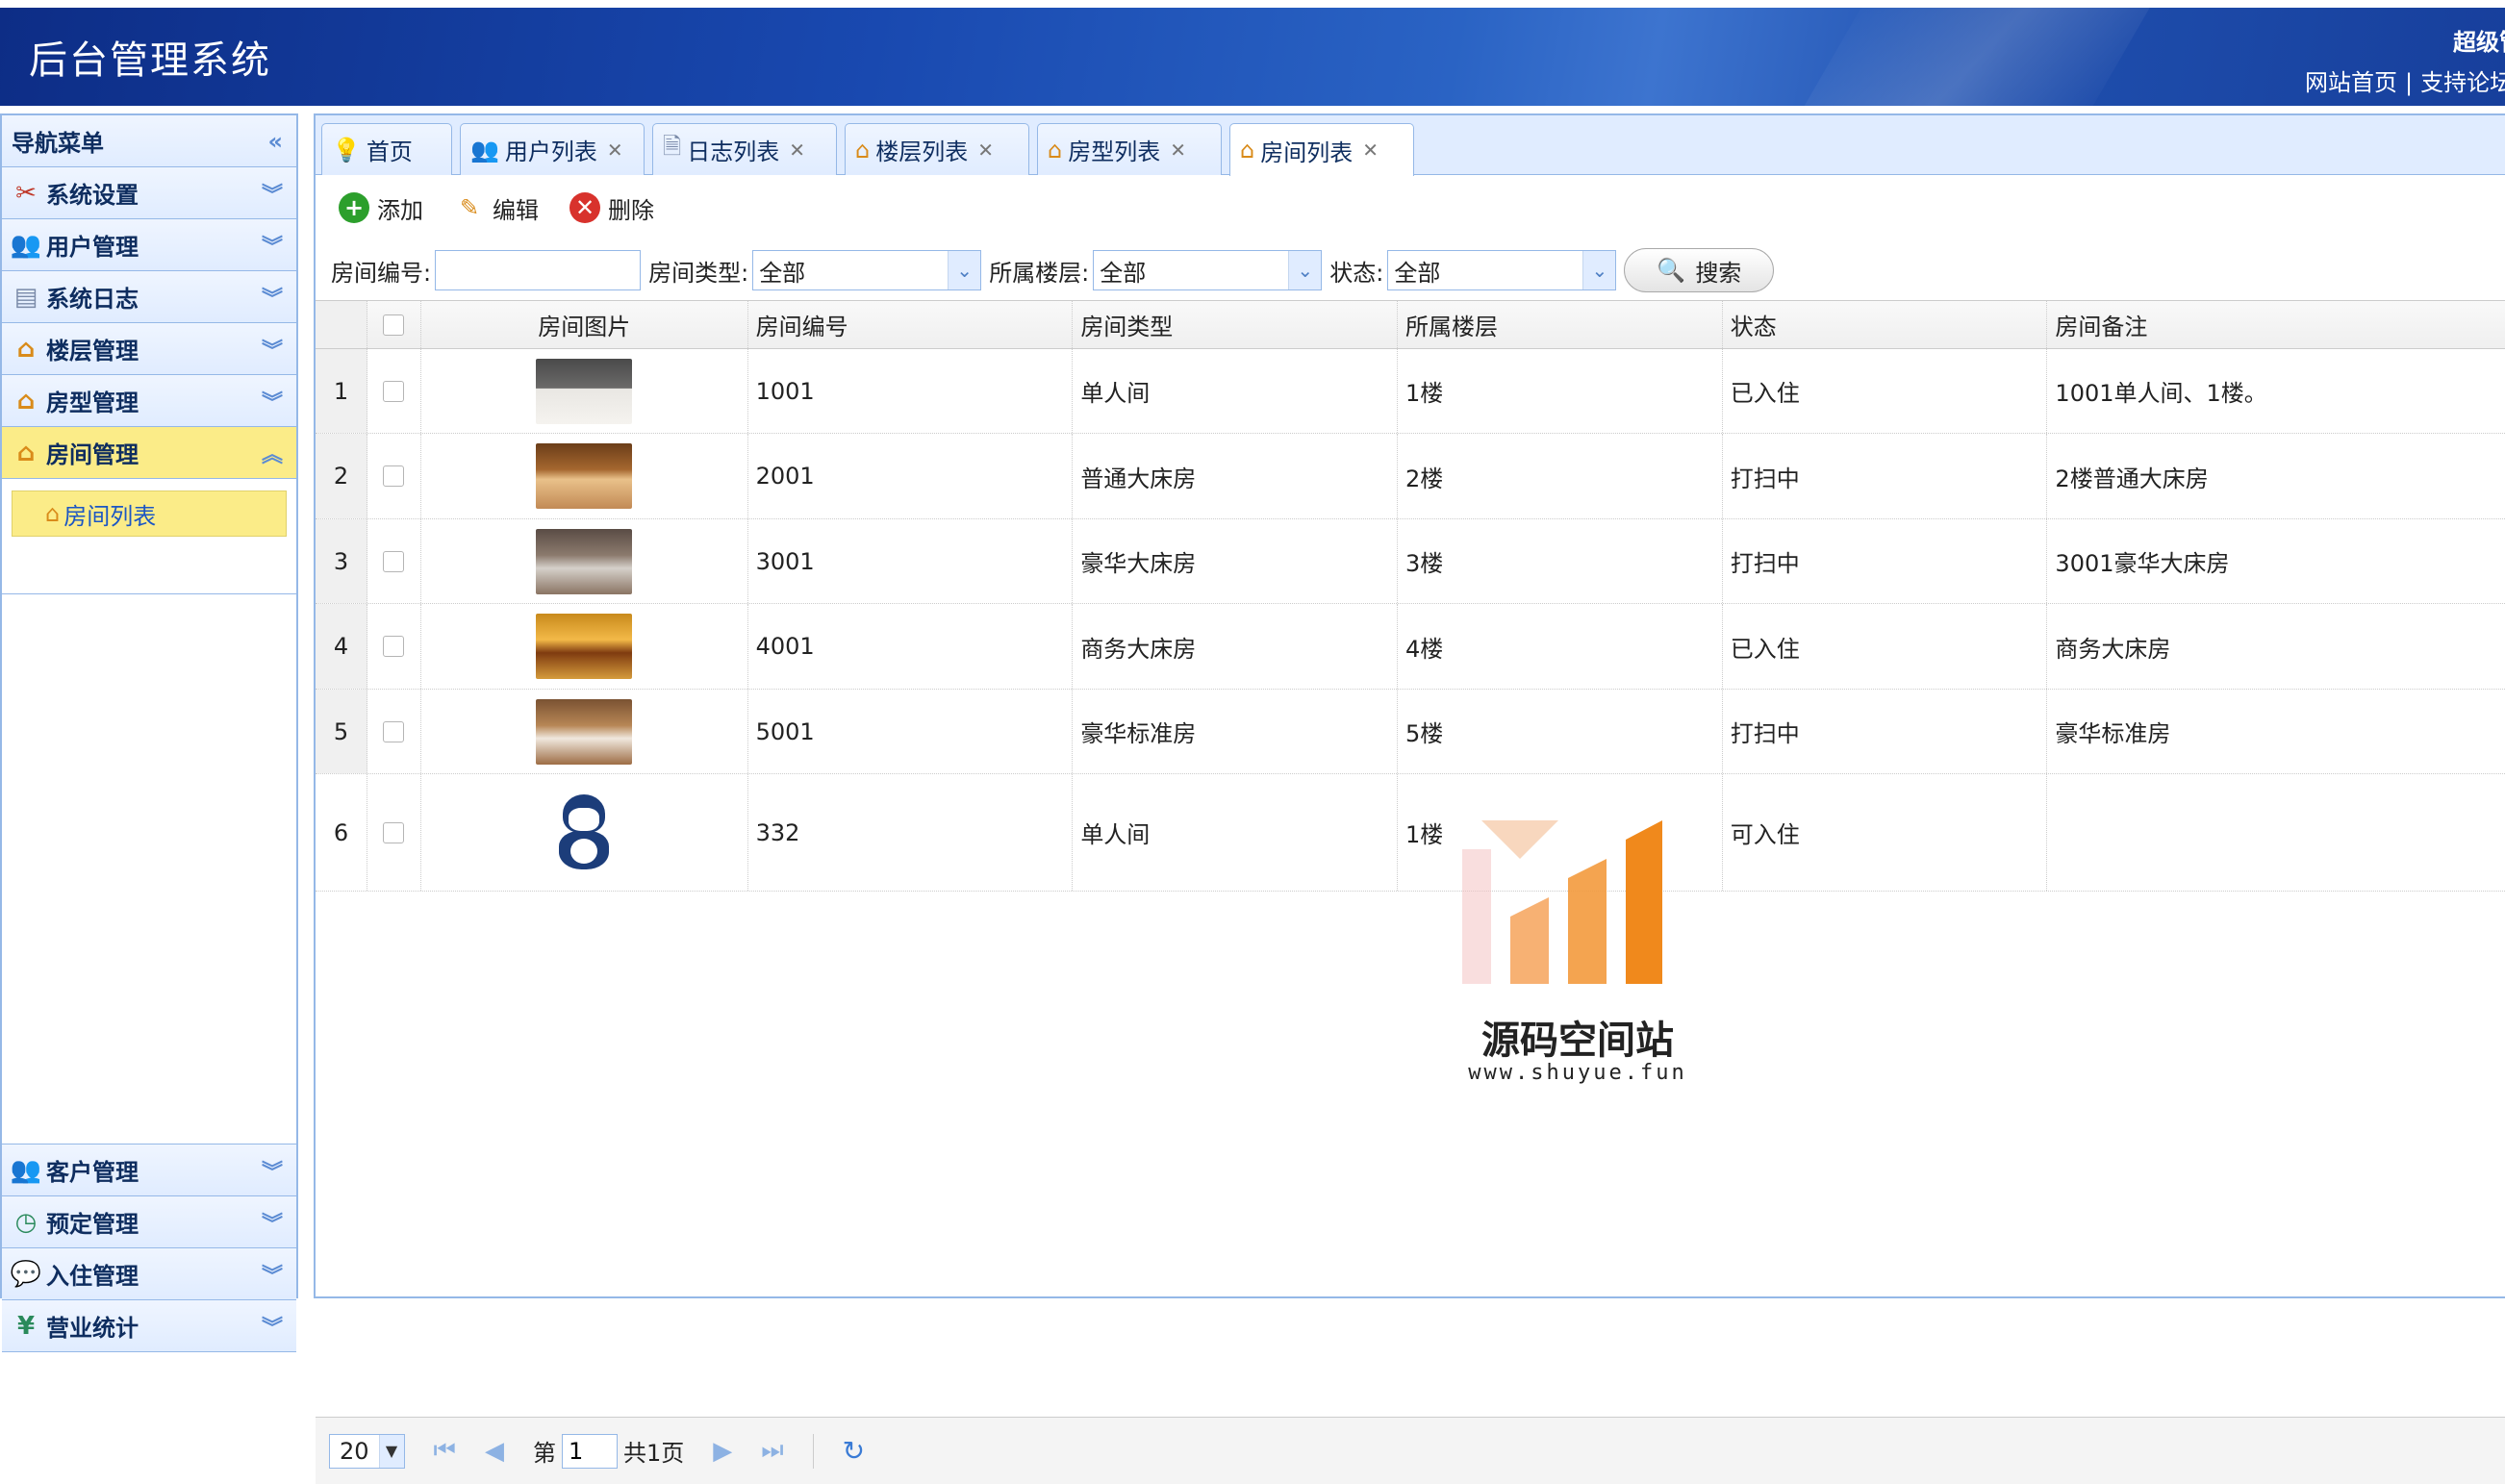 This screenshot has height=1484, width=2505. I want to click on sidebar-subitem-room-list: ⌂ 房间列表, so click(149, 514).